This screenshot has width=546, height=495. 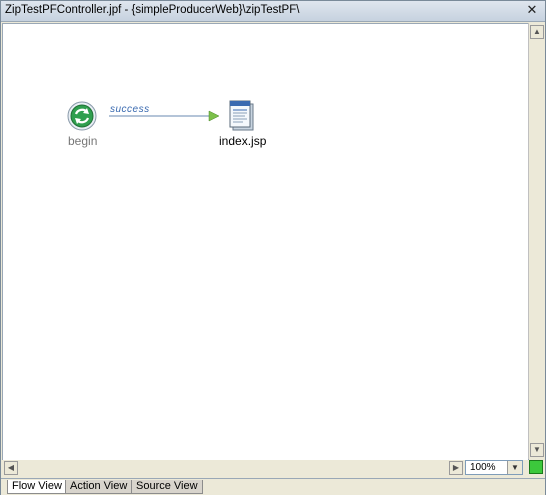 I want to click on status-indicator-icon, so click(x=536, y=467).